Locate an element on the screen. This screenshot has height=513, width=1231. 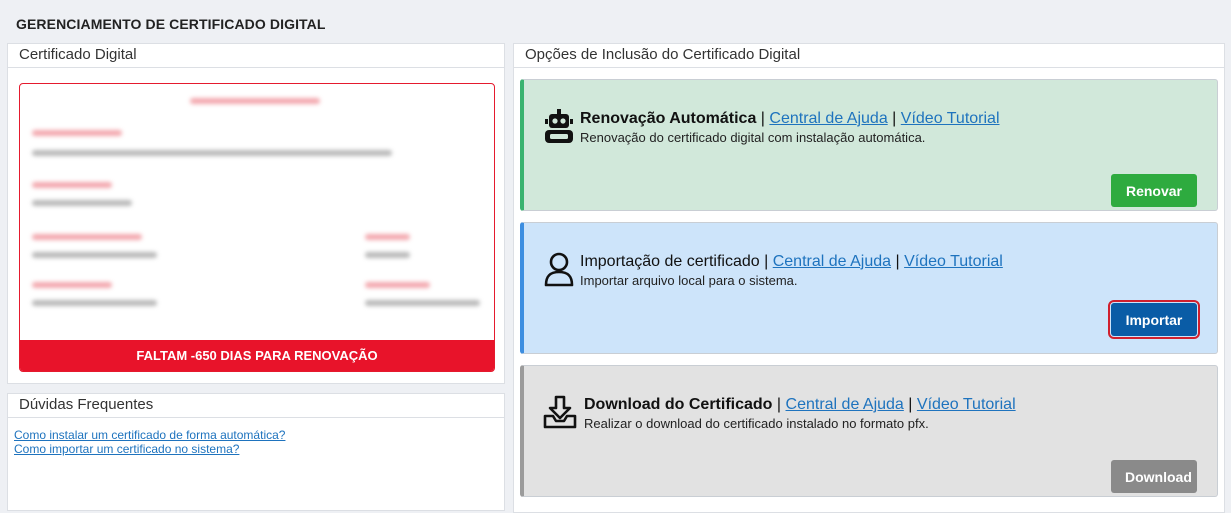
option-desc-importacao: Importar arquivo local para o sistema. is located at coordinates (689, 280).